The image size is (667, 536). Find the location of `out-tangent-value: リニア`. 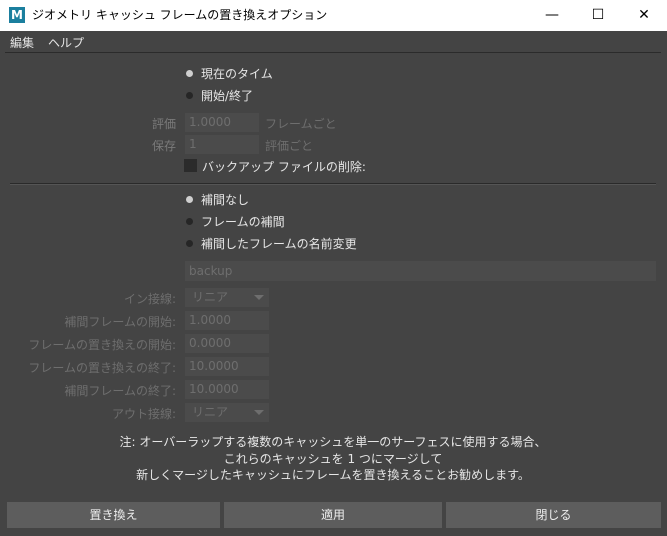

out-tangent-value: リニア is located at coordinates (210, 412).